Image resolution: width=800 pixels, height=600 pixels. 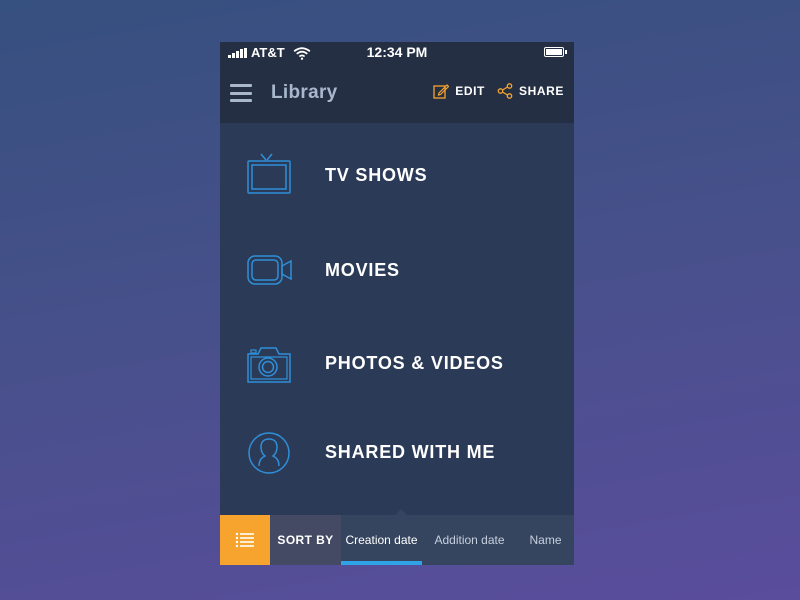 I want to click on status-time: 12:34 PM, so click(x=397, y=52).